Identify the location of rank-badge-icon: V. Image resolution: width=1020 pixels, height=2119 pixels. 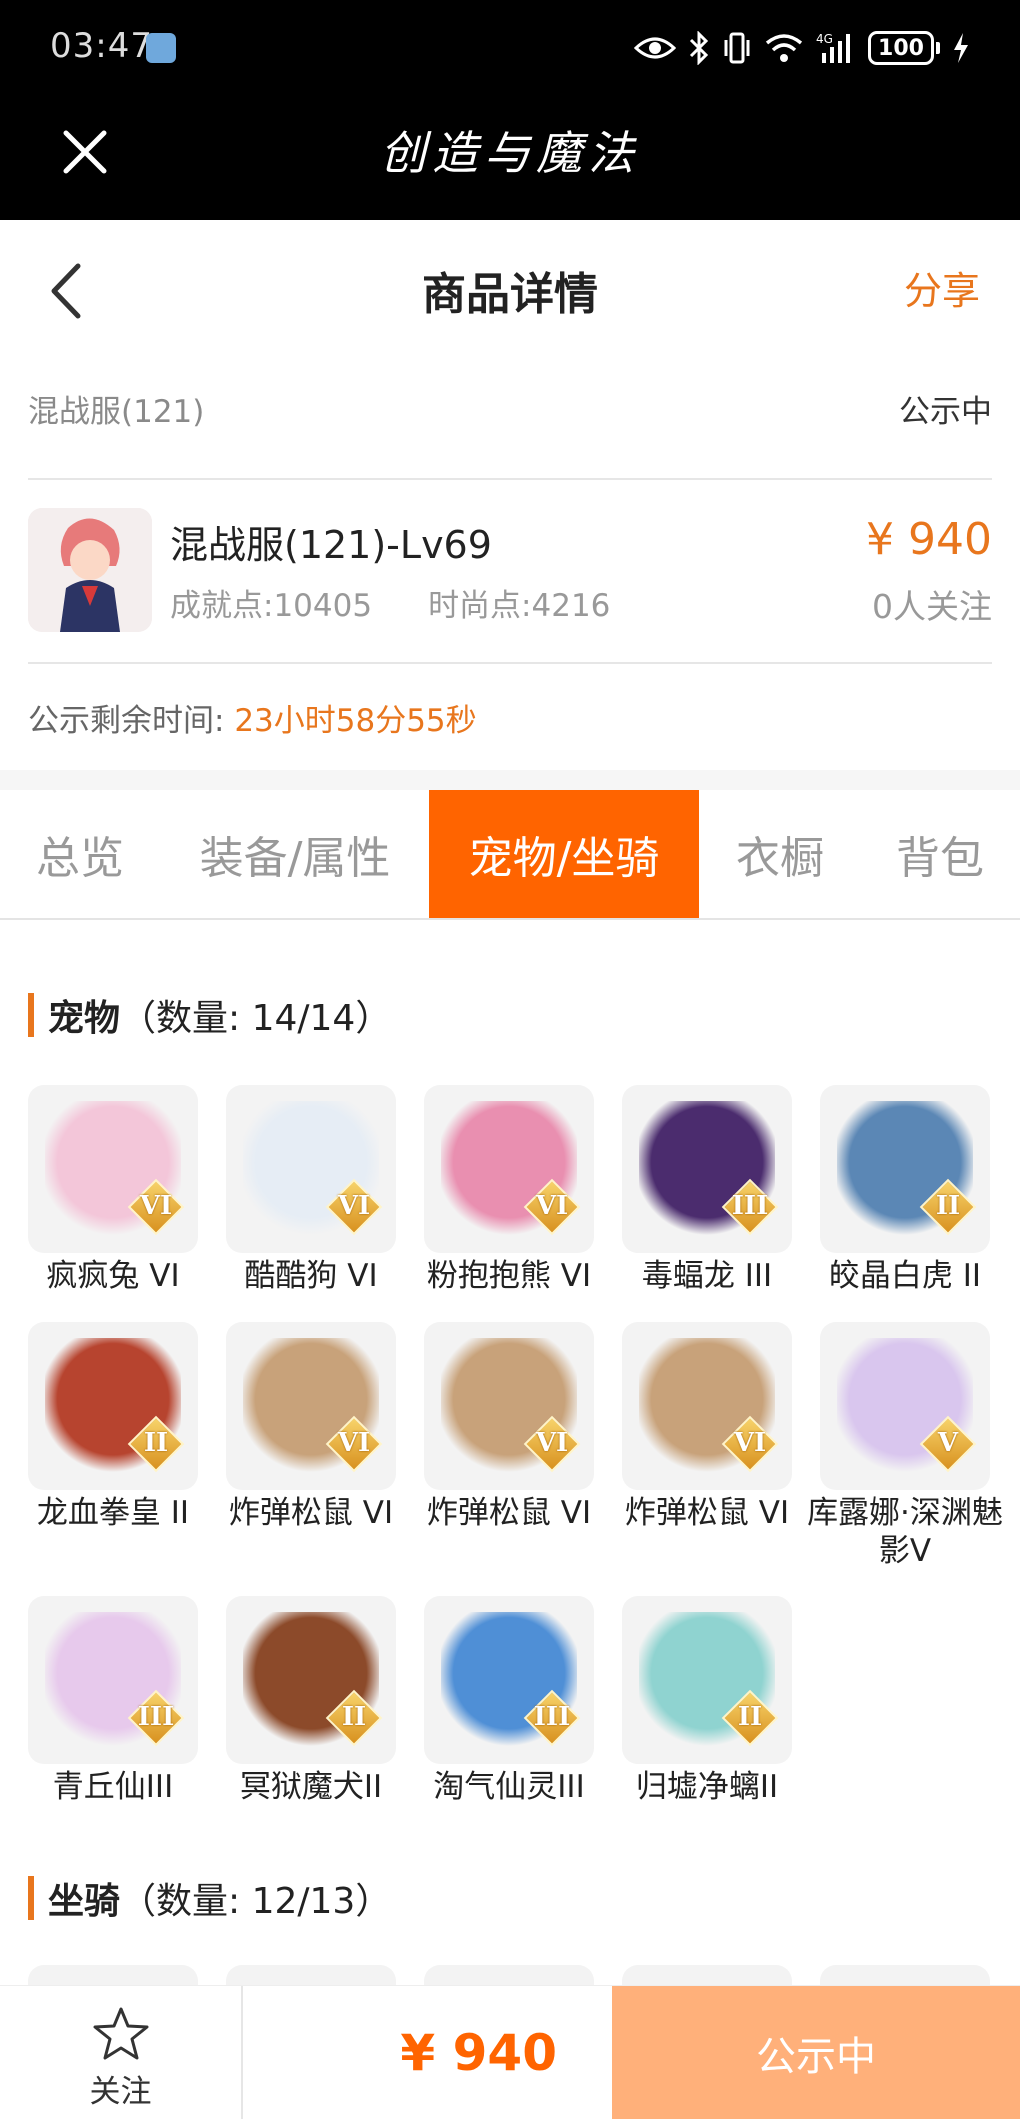
(948, 1444).